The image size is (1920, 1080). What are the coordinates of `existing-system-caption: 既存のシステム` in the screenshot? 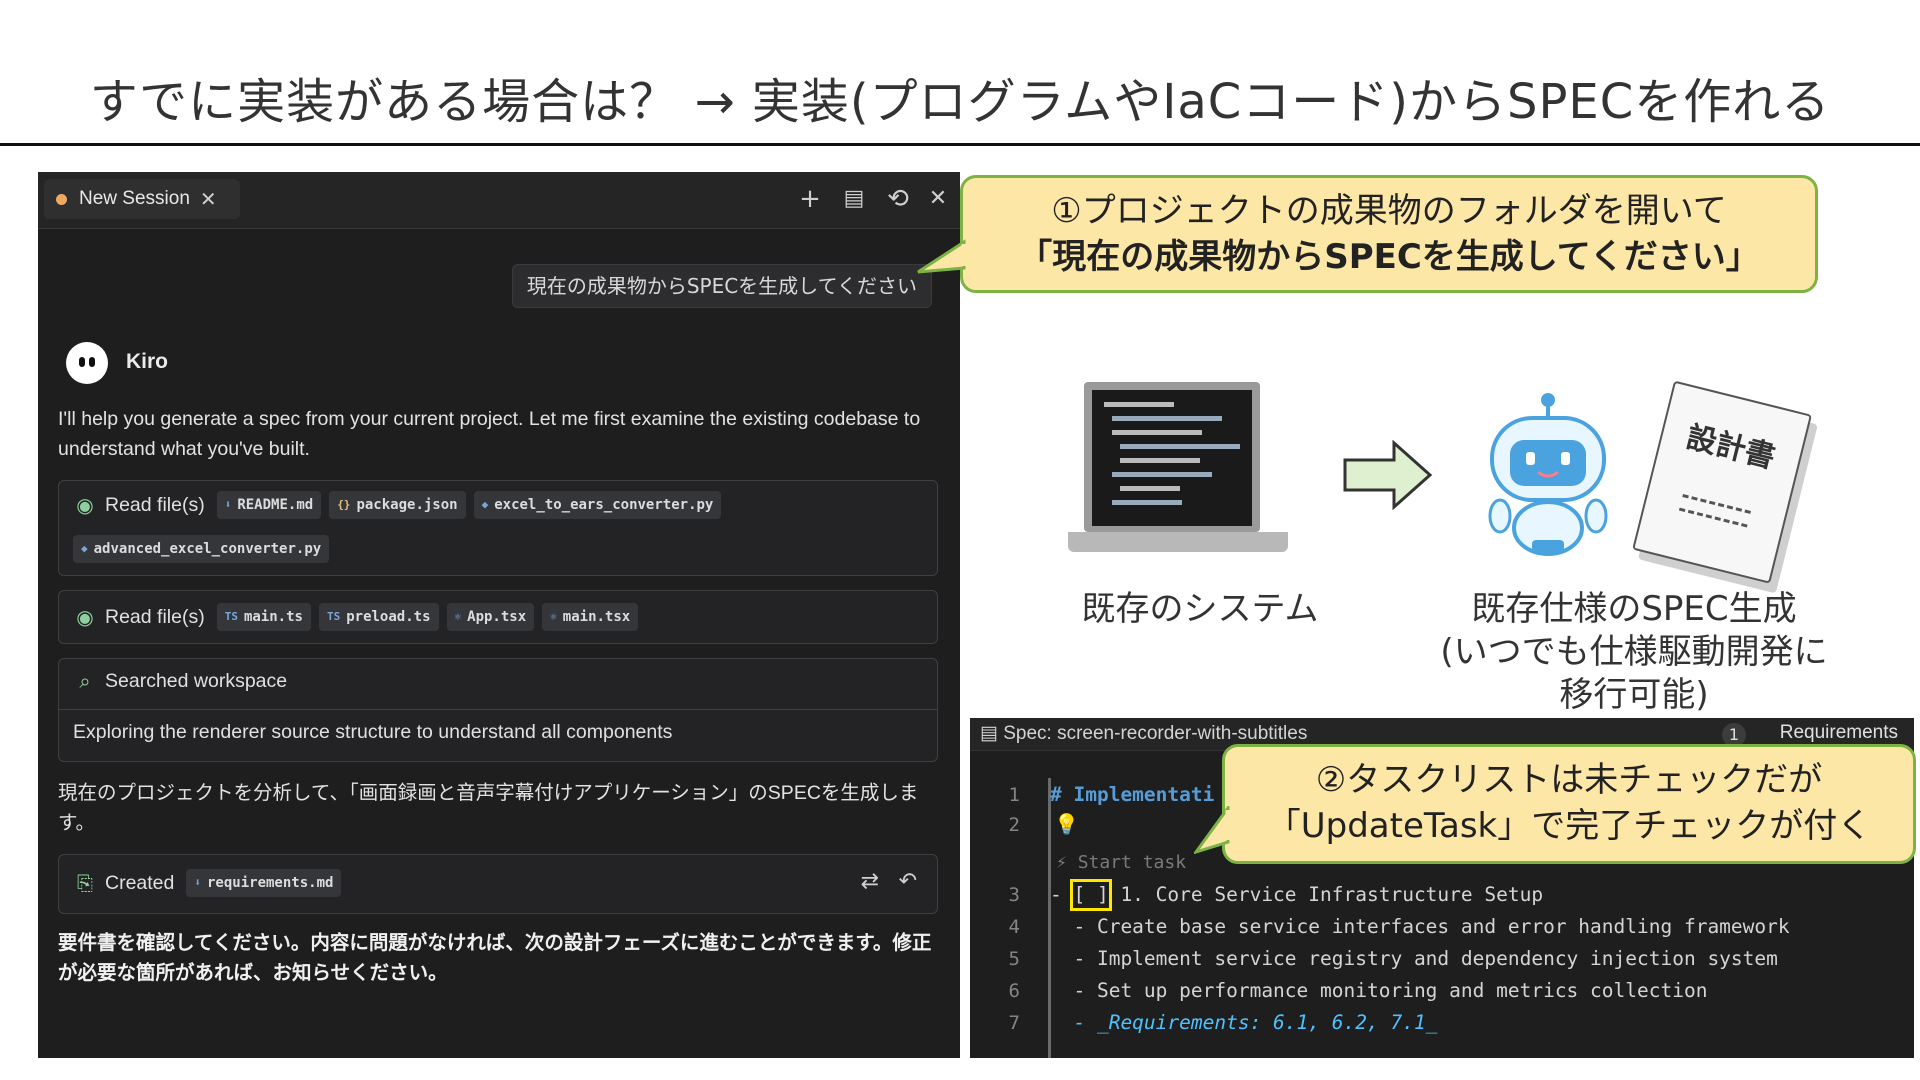 It's located at (1200, 609).